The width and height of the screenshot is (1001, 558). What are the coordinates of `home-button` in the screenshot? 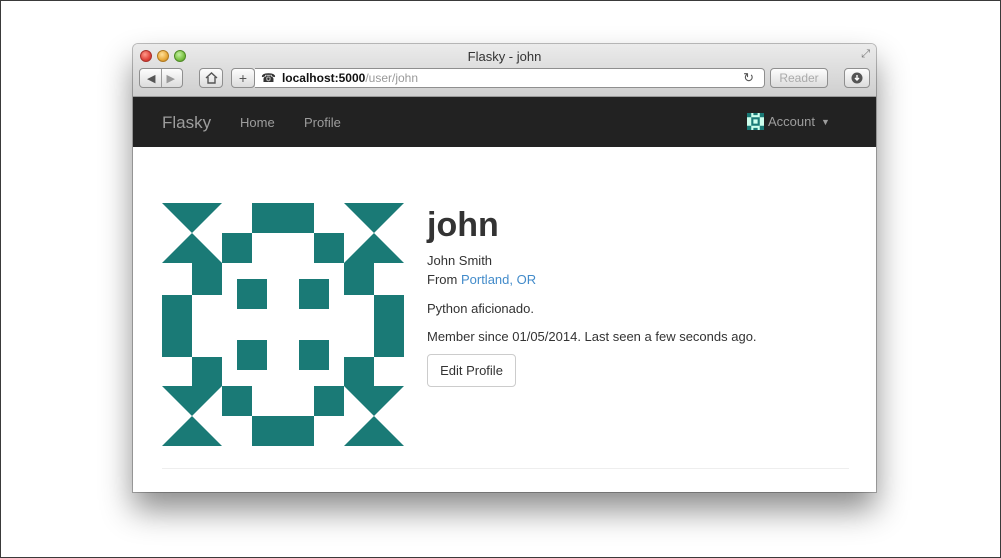 It's located at (211, 78).